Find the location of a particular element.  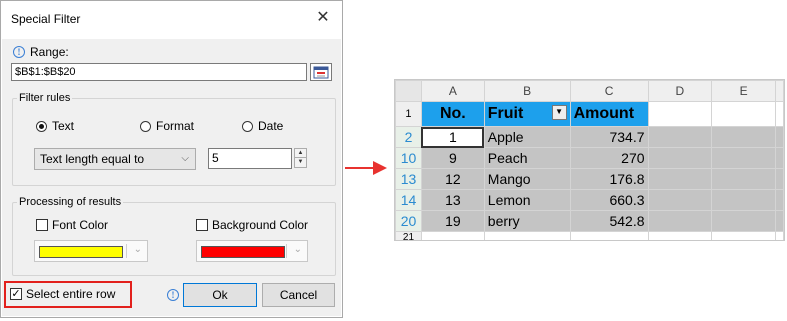

background-color-picker: ⌄ is located at coordinates (252, 251).